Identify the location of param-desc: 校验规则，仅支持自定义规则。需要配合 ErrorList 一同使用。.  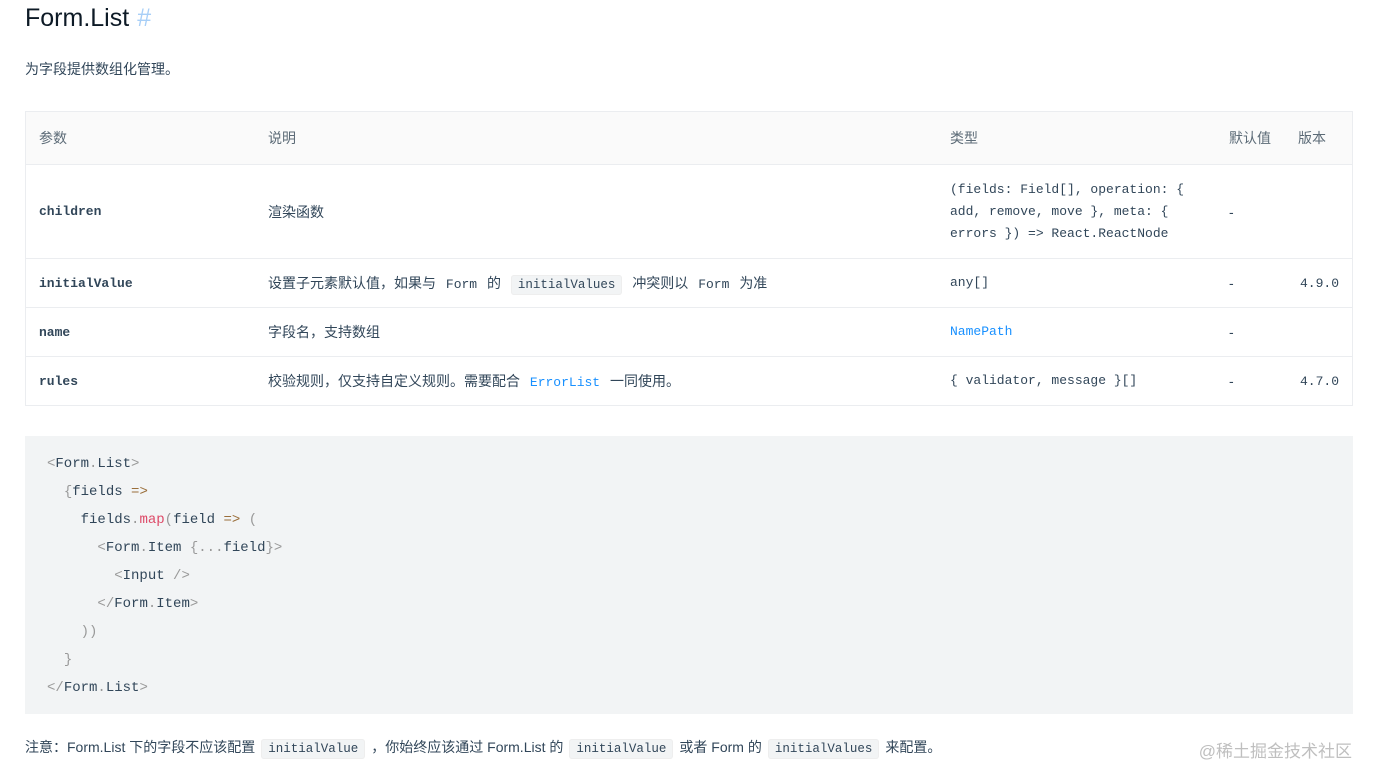
(596, 381).